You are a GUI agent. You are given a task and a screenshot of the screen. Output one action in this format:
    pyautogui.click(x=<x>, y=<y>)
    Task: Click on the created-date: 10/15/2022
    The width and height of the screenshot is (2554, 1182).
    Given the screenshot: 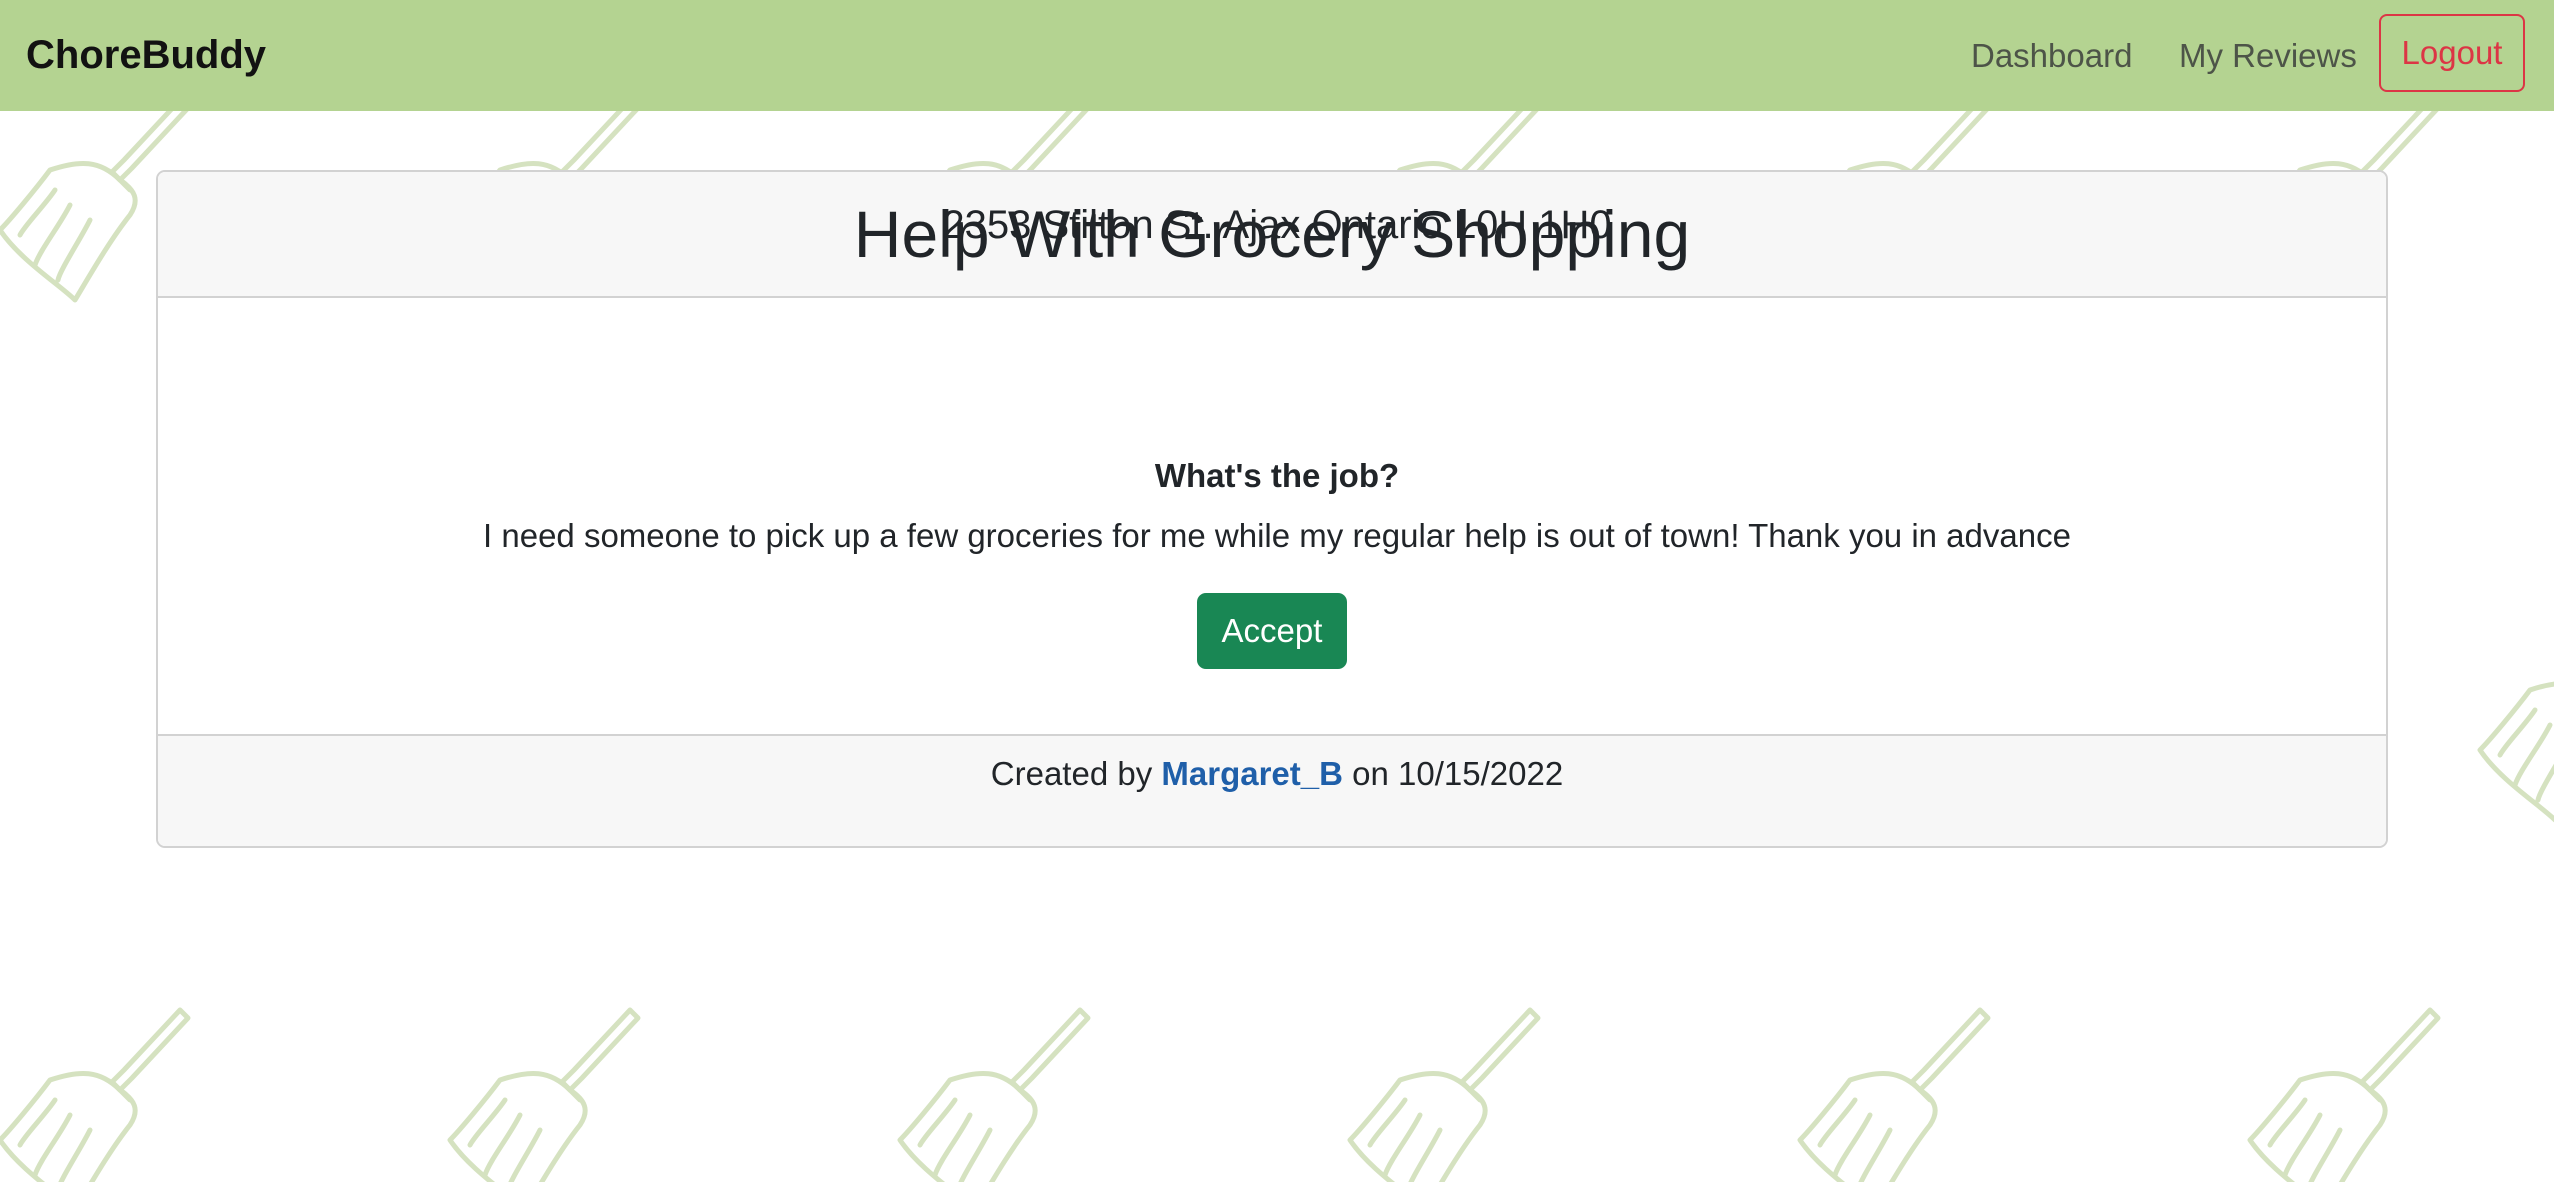 What is the action you would take?
    pyautogui.click(x=1481, y=773)
    